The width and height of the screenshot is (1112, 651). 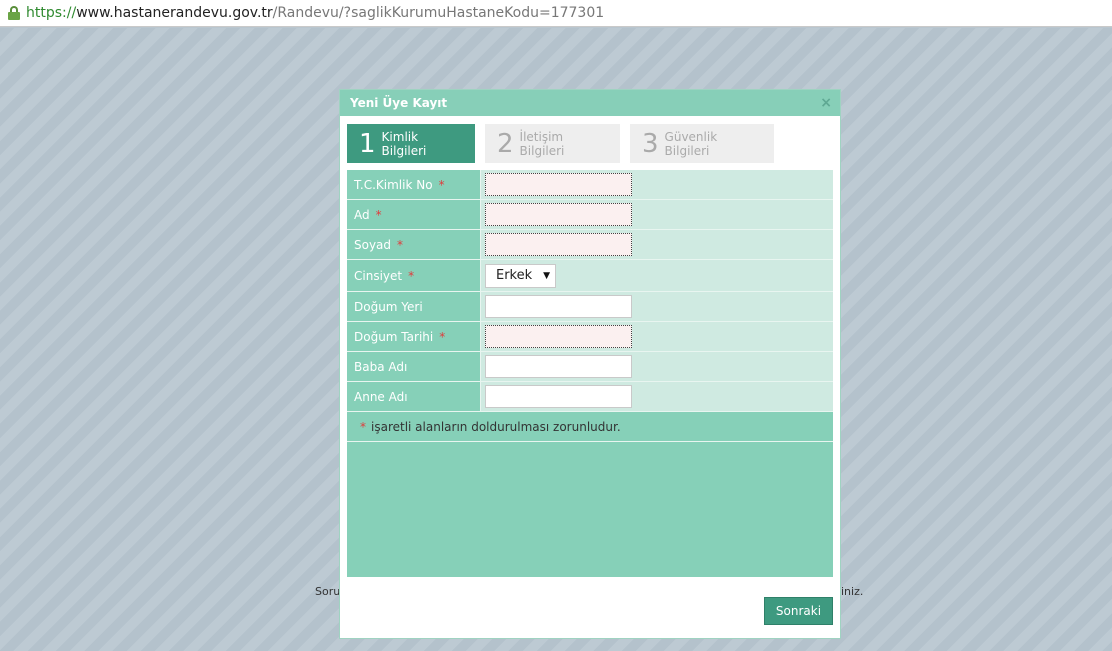 What do you see at coordinates (414, 396) in the screenshot?
I see `field-label: Anne Adı` at bounding box center [414, 396].